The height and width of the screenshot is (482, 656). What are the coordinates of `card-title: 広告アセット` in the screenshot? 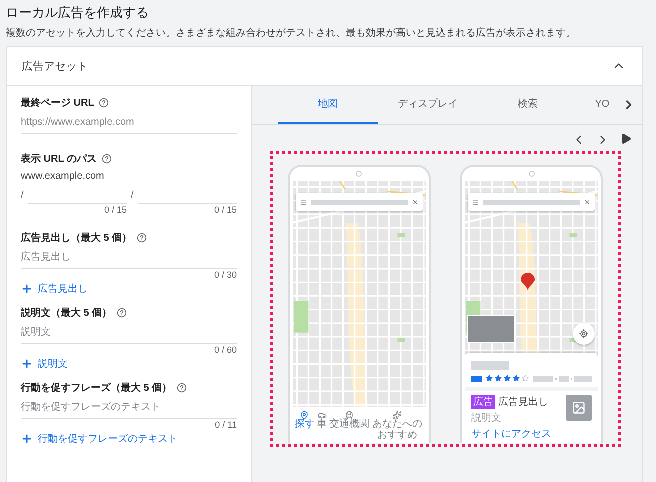 It's located at (55, 67).